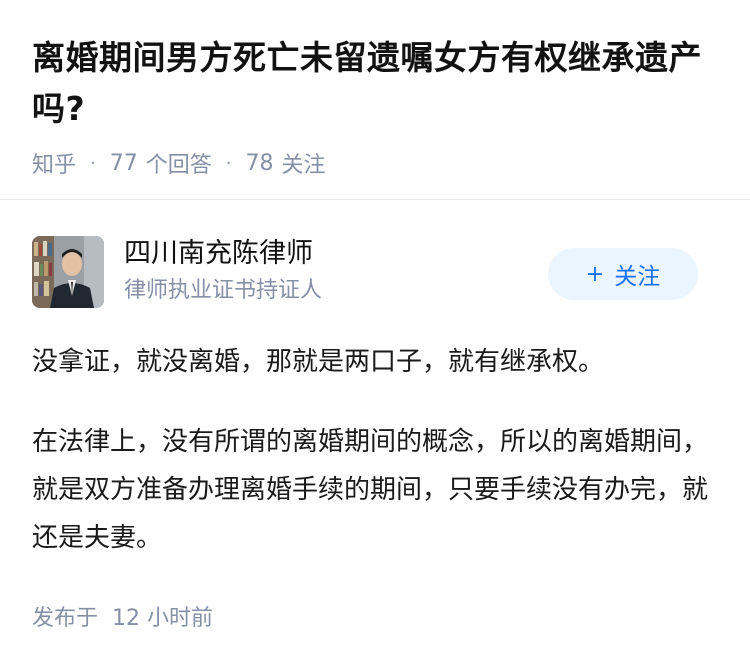 This screenshot has width=750, height=670. What do you see at coordinates (375, 163) in the screenshot?
I see `question-meta: 知乎 · 77 个回答 · 78 关注` at bounding box center [375, 163].